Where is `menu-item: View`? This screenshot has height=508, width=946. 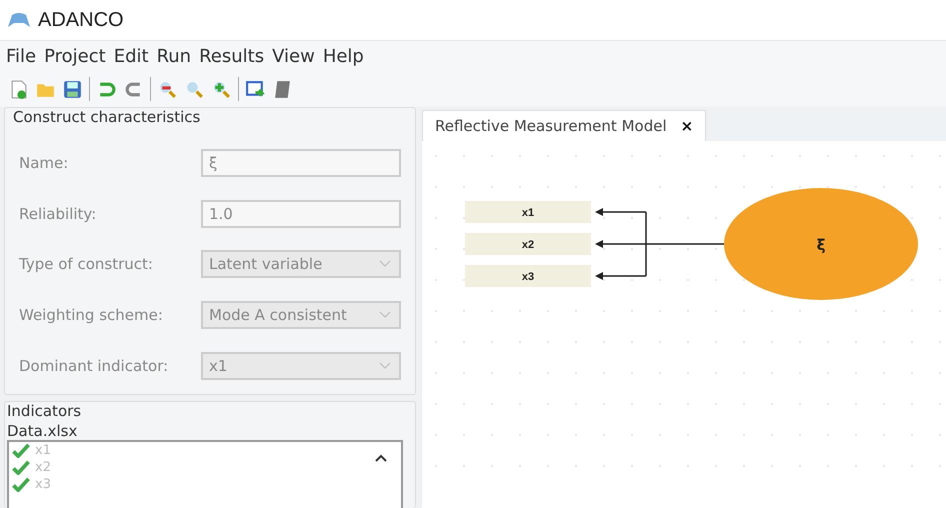 menu-item: View is located at coordinates (293, 56).